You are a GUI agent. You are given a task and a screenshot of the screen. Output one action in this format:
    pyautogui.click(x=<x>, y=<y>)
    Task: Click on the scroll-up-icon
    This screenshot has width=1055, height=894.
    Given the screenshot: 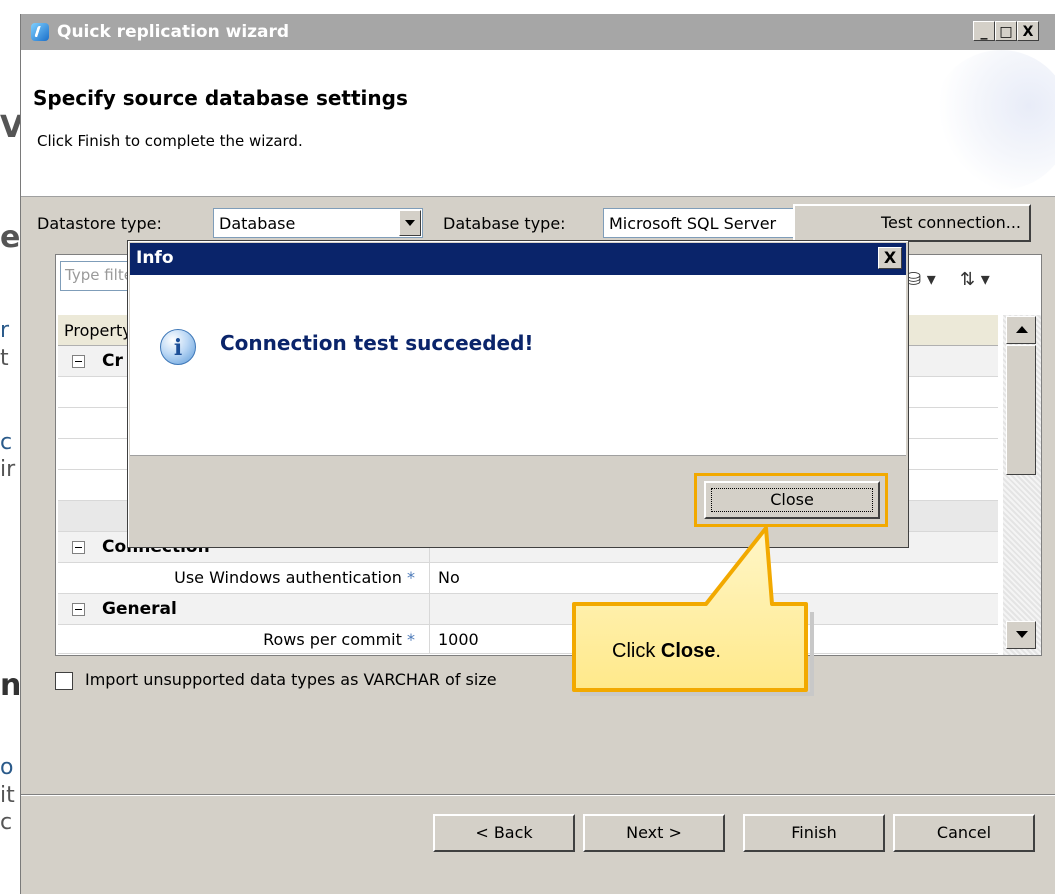 What is the action you would take?
    pyautogui.click(x=1021, y=330)
    